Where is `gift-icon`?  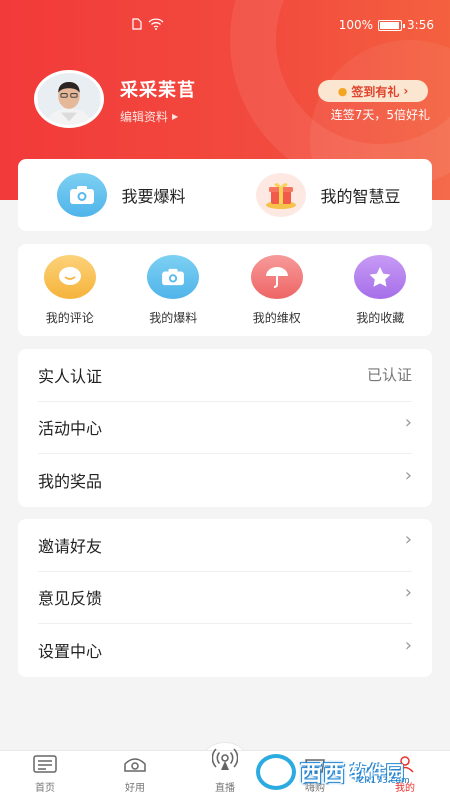 gift-icon is located at coordinates (281, 195).